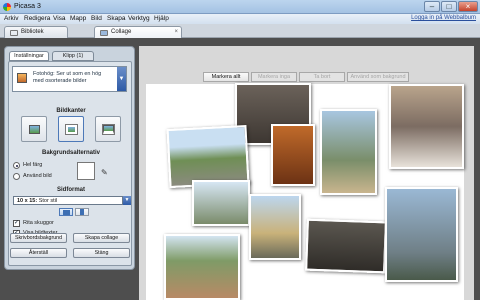  What do you see at coordinates (86, 171) in the screenshot?
I see `background-color-swatch` at bounding box center [86, 171].